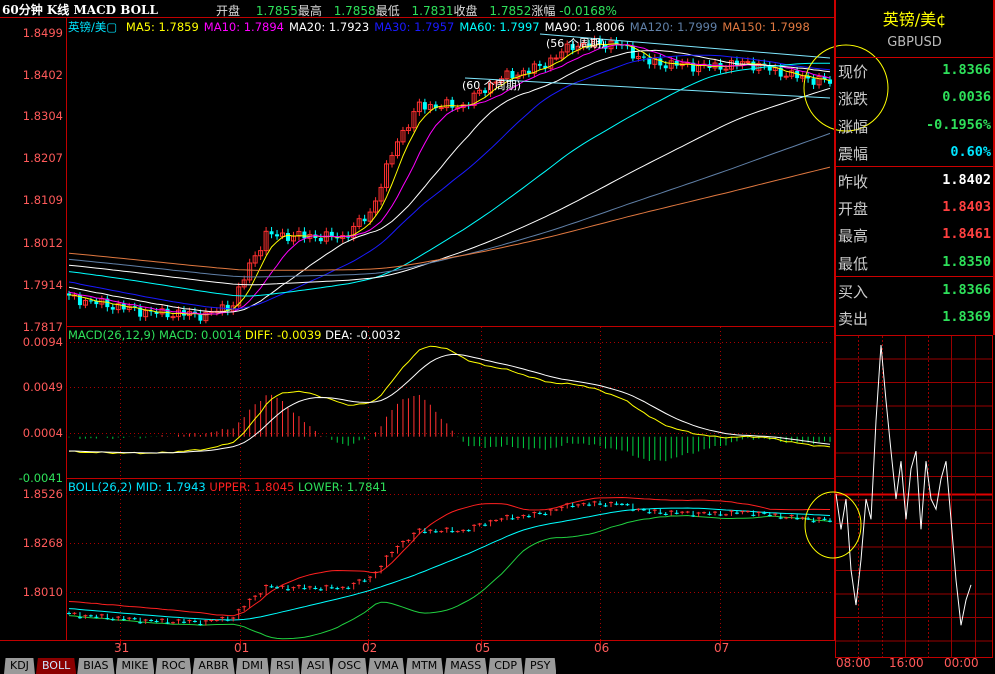  Describe the element at coordinates (853, 99) in the screenshot. I see `quote-row-label: 涨跌` at that location.